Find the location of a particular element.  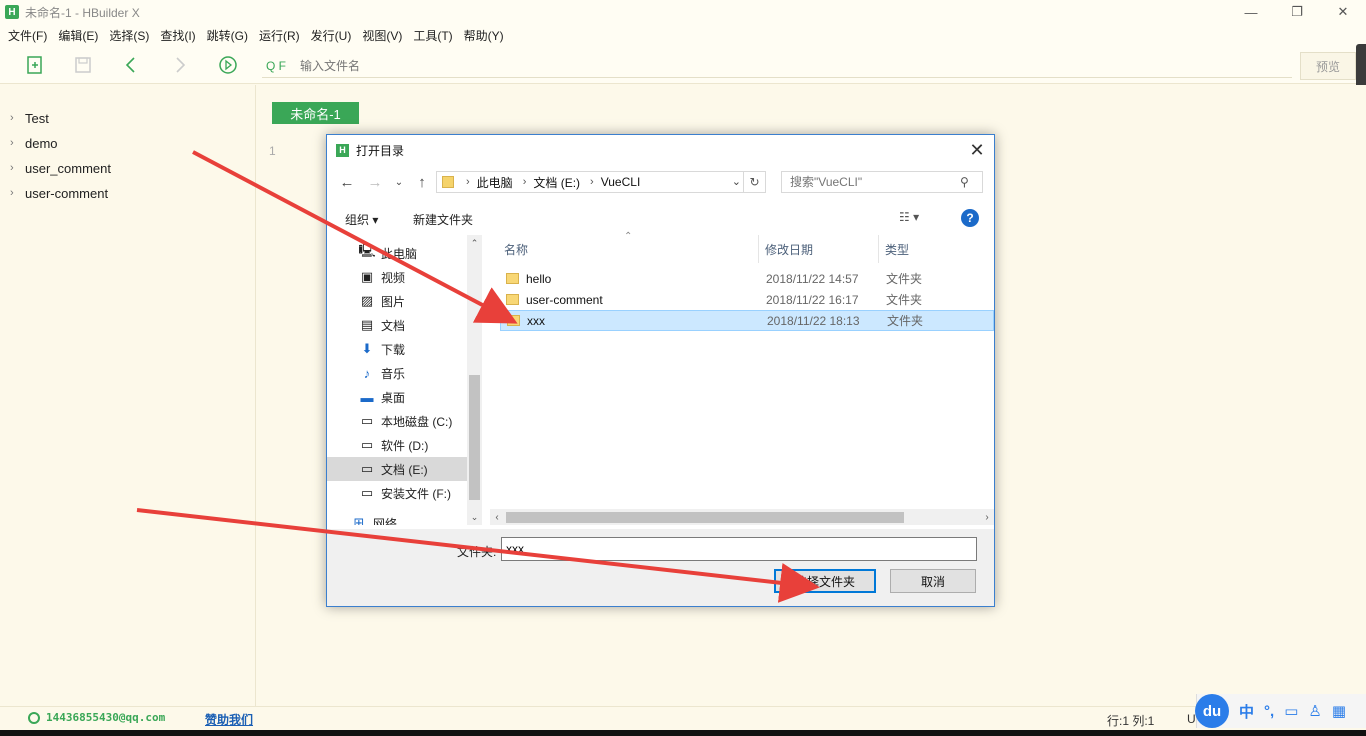

new-folder-button: 新建文件夹 is located at coordinates (443, 219).